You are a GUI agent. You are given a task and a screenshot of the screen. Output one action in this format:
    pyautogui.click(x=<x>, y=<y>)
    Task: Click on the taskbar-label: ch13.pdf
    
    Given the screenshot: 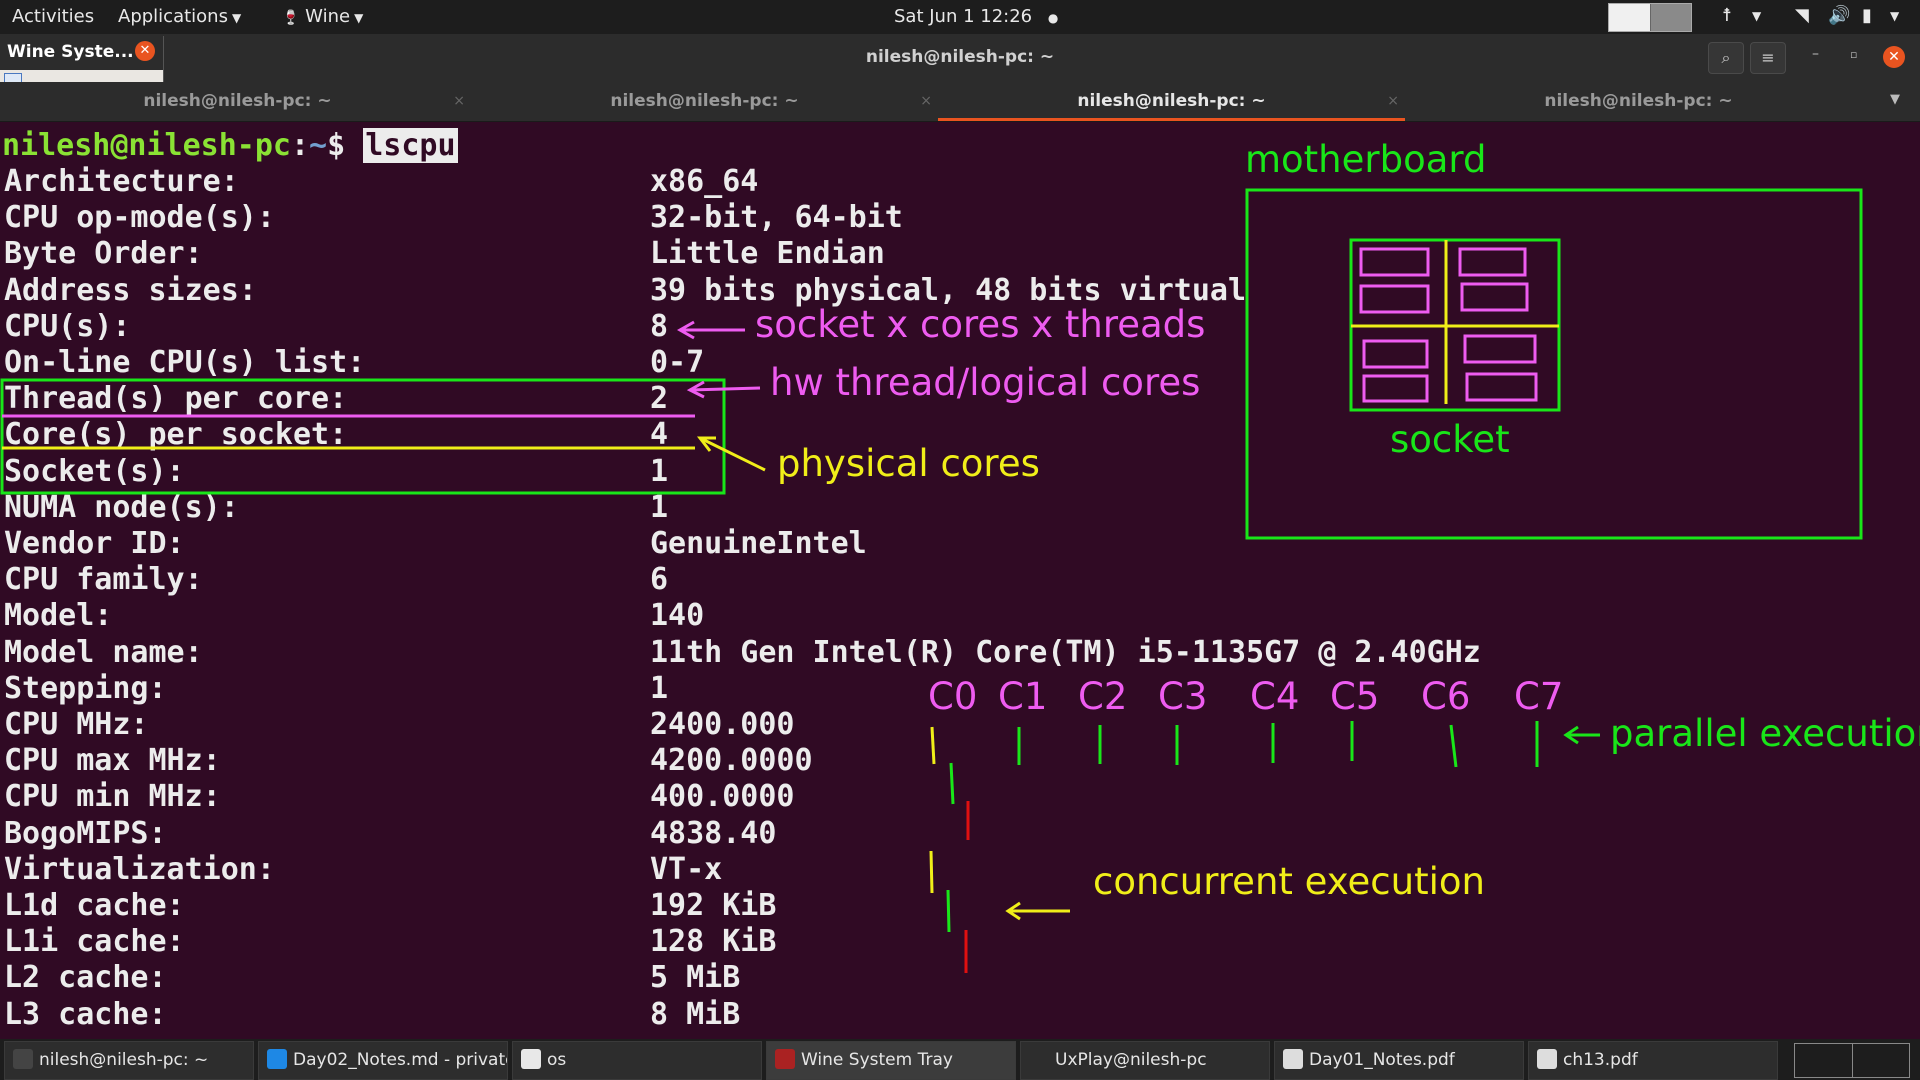 What is the action you would take?
    pyautogui.click(x=1600, y=1060)
    